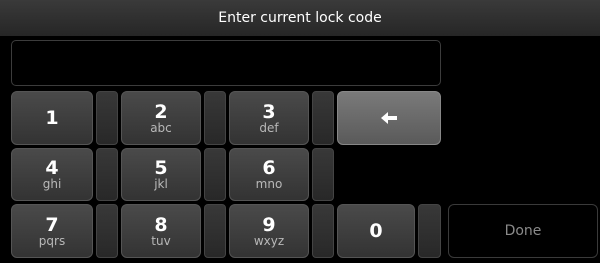  I want to click on key-6: 6 mno, so click(269, 174).